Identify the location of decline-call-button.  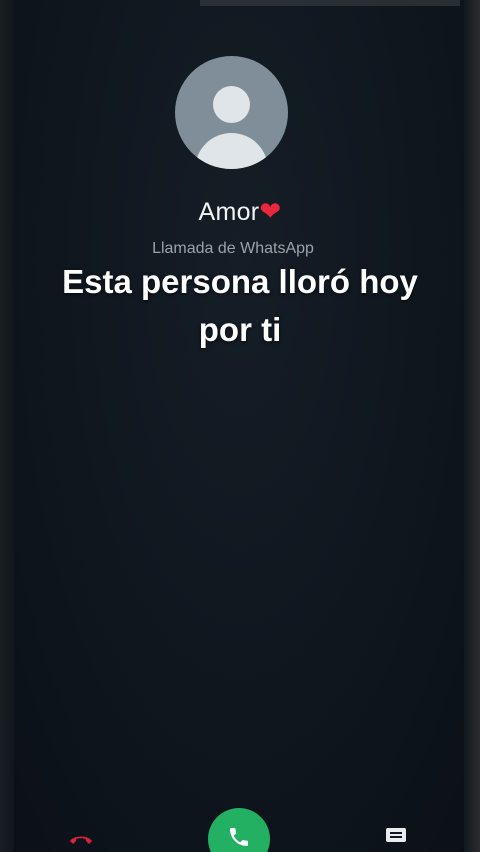
(81, 839).